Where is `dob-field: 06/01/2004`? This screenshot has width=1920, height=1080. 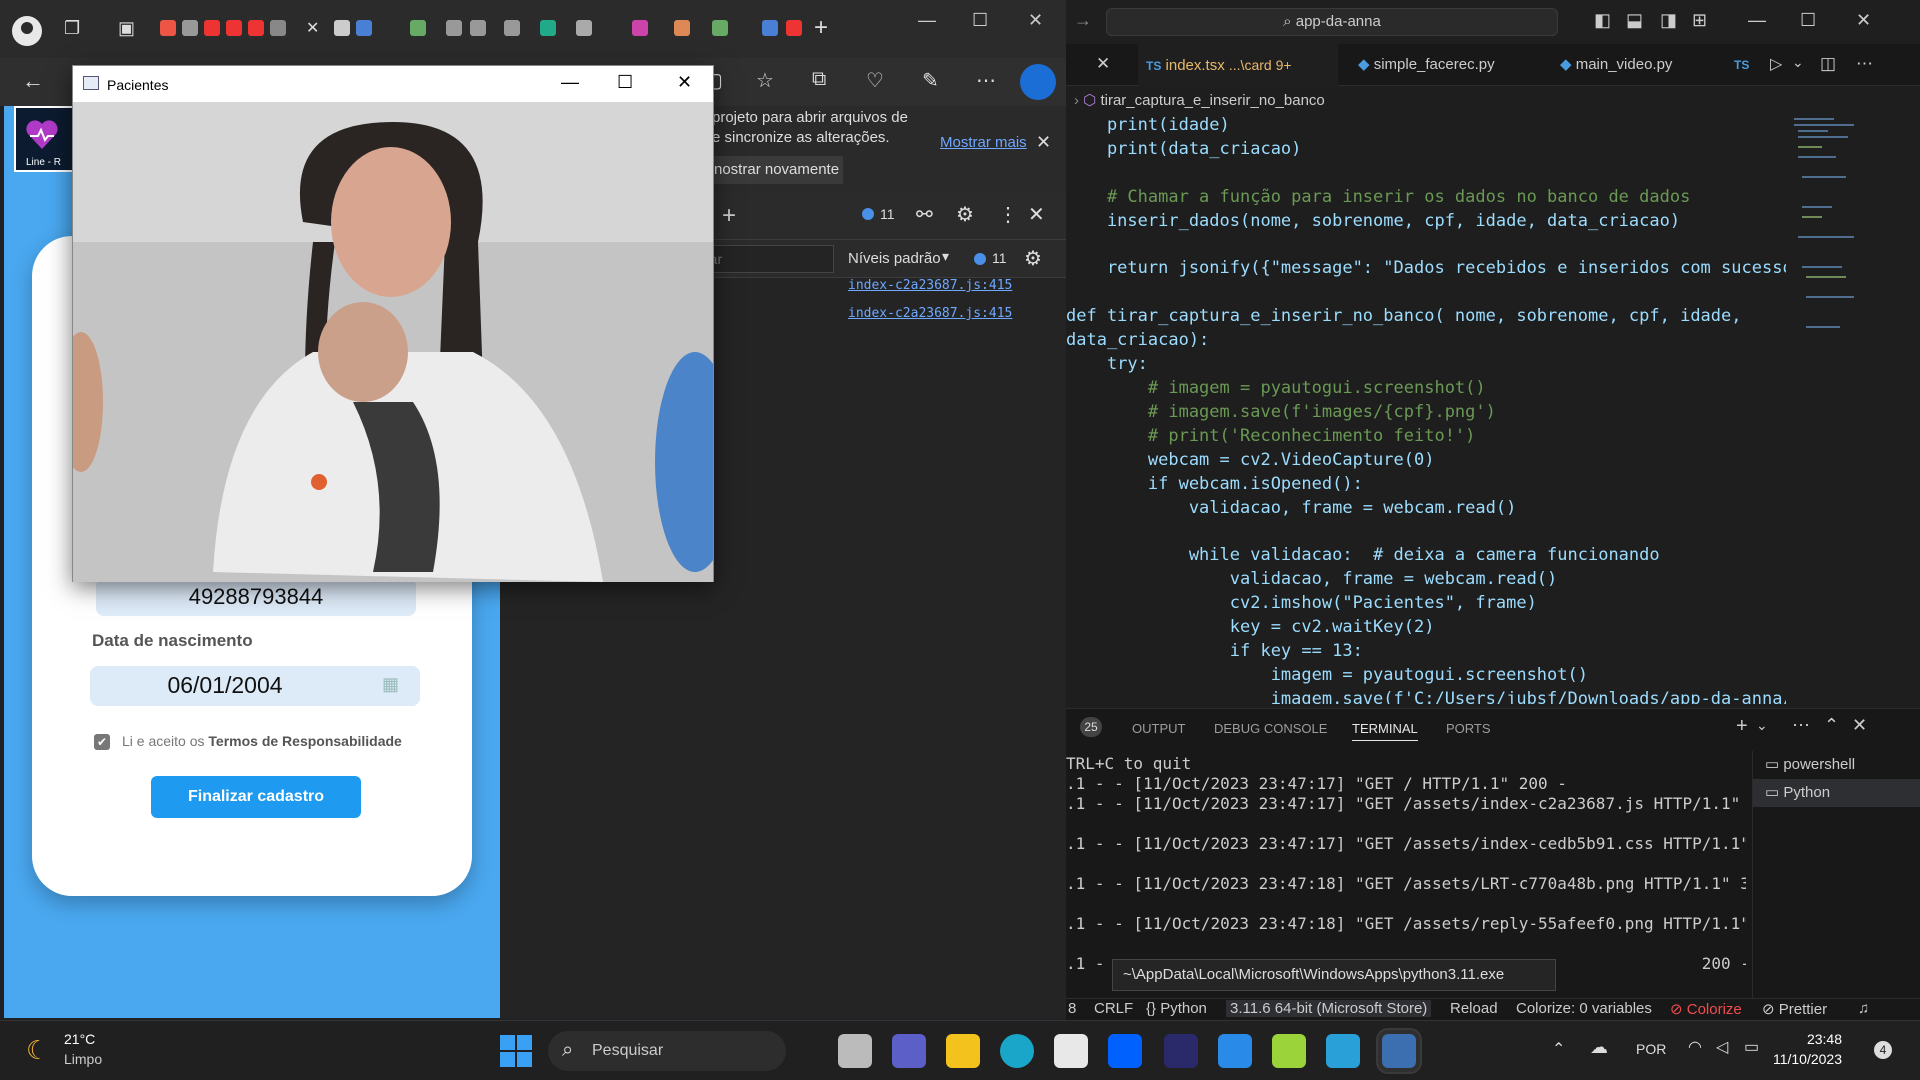 dob-field: 06/01/2004 is located at coordinates (255, 686).